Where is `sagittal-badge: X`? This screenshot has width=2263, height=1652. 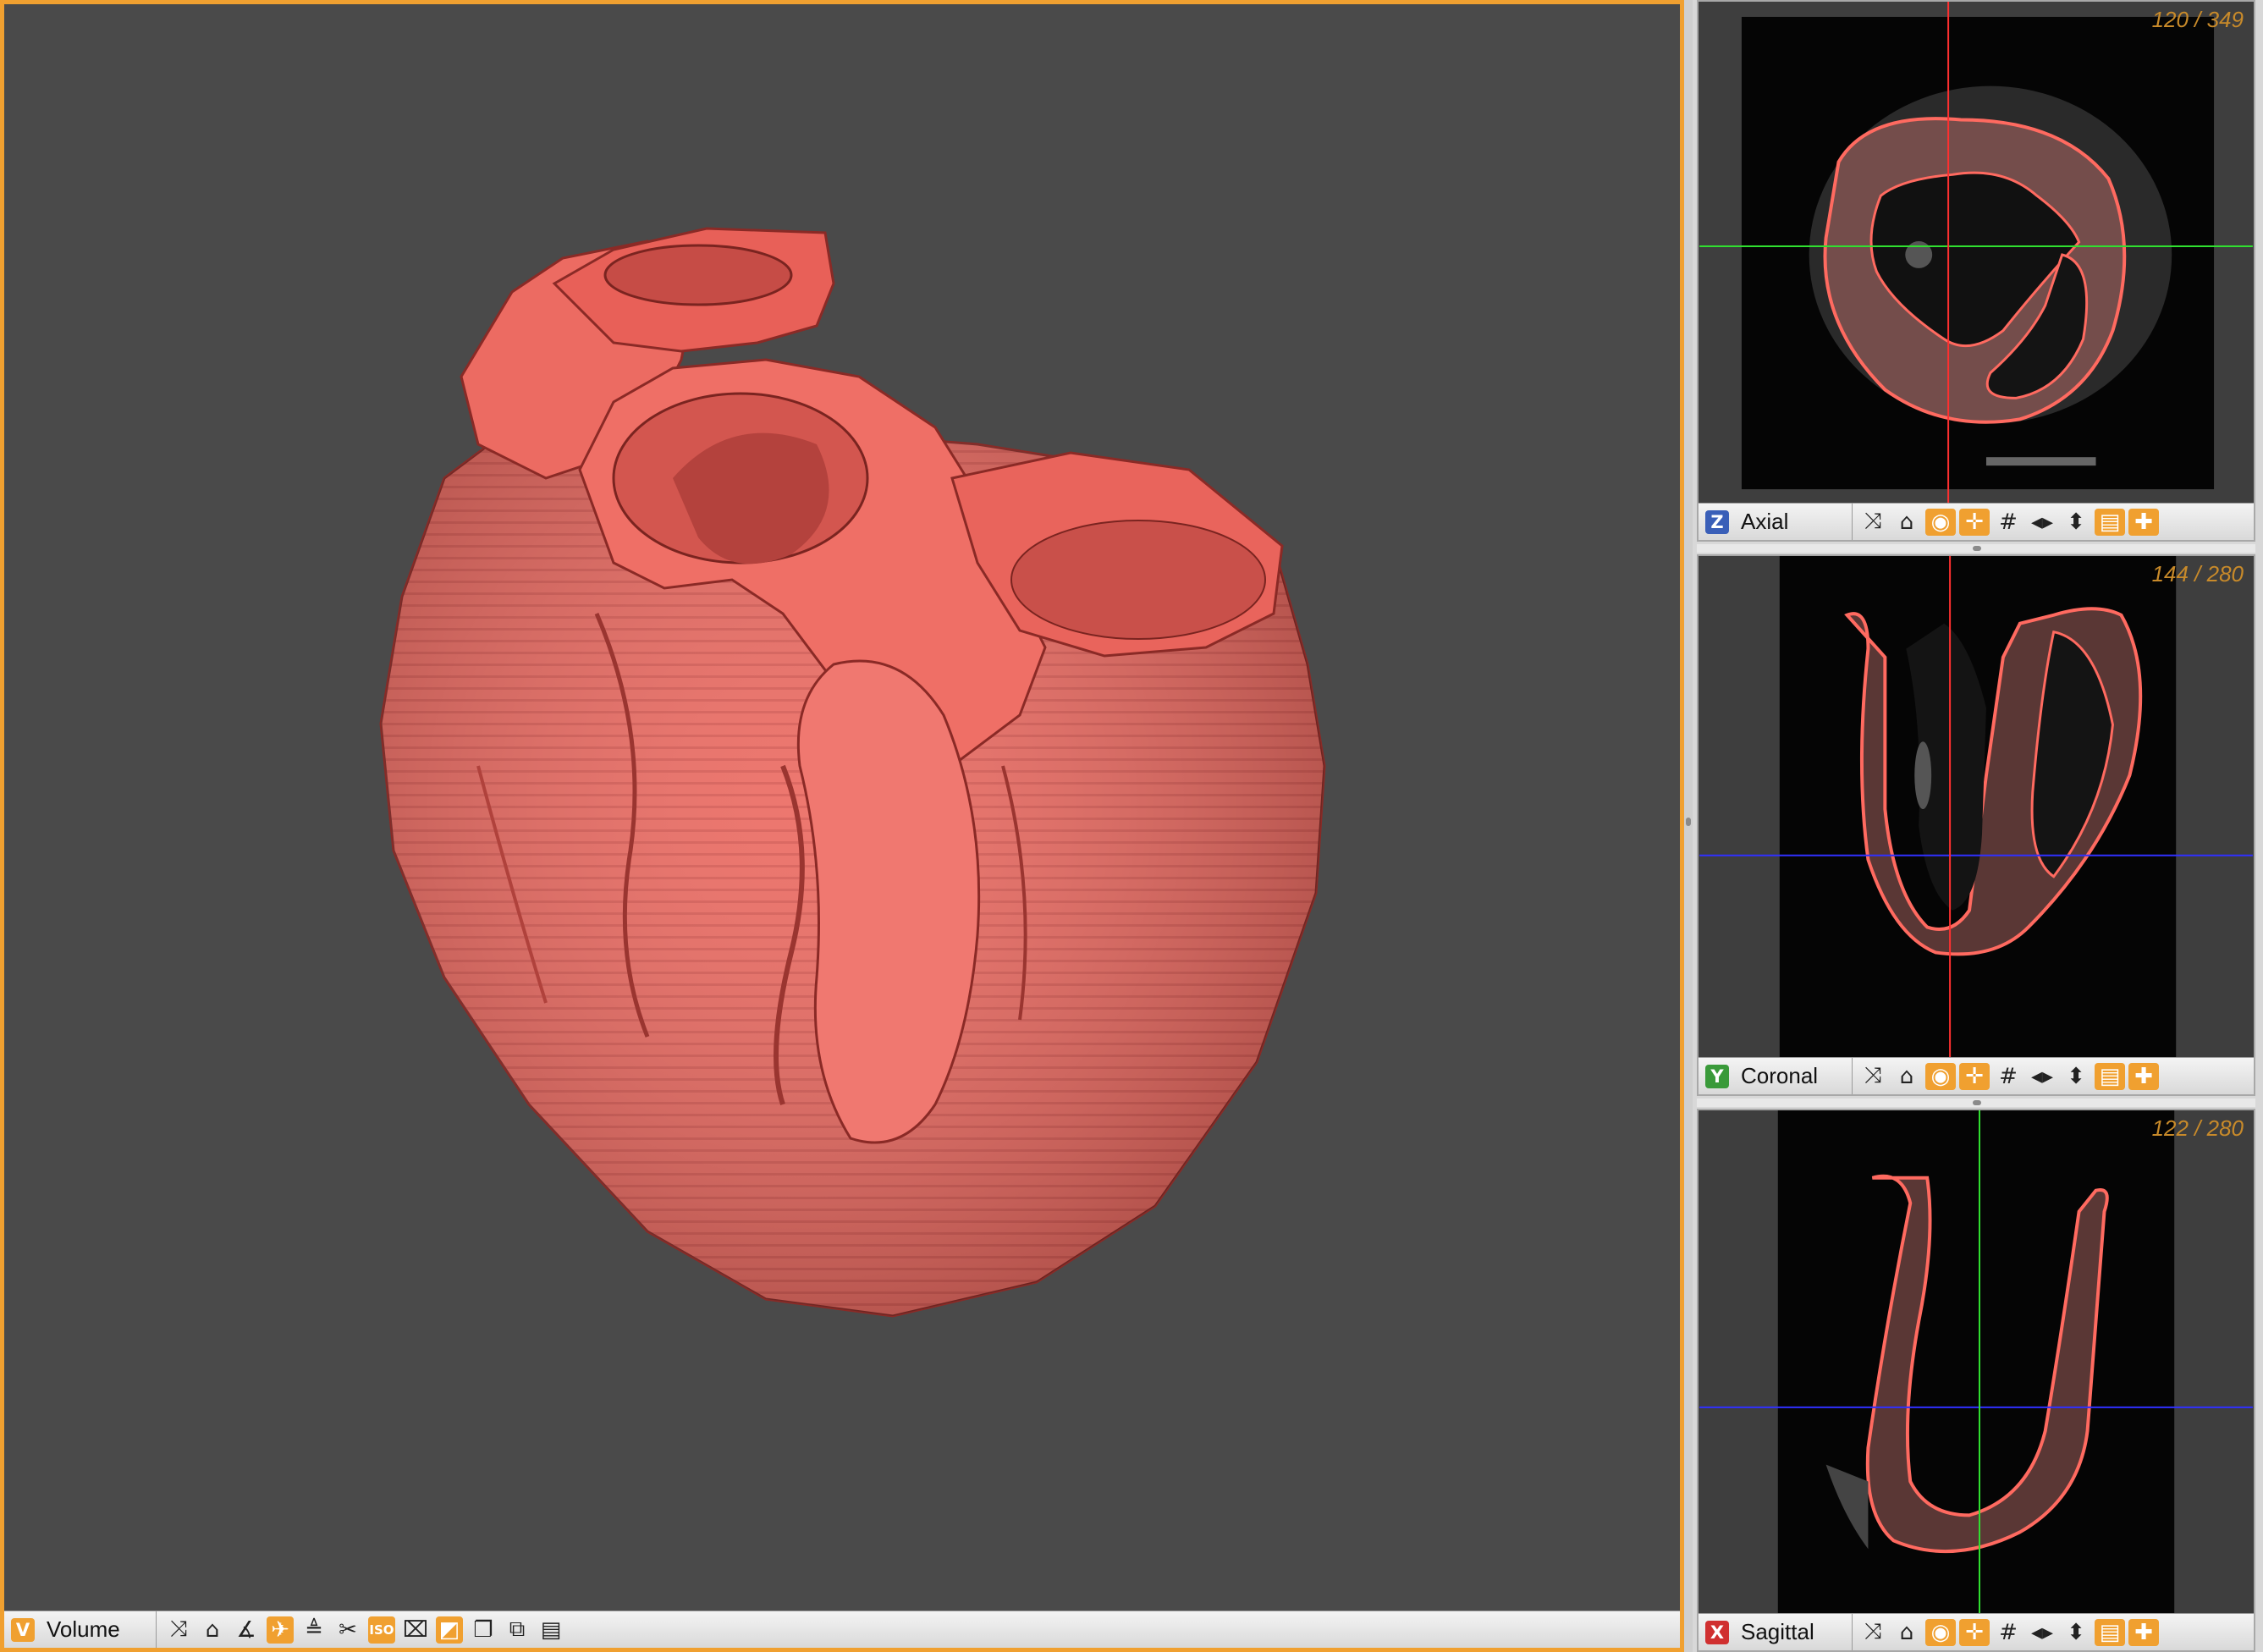
sagittal-badge: X is located at coordinates (1717, 1632).